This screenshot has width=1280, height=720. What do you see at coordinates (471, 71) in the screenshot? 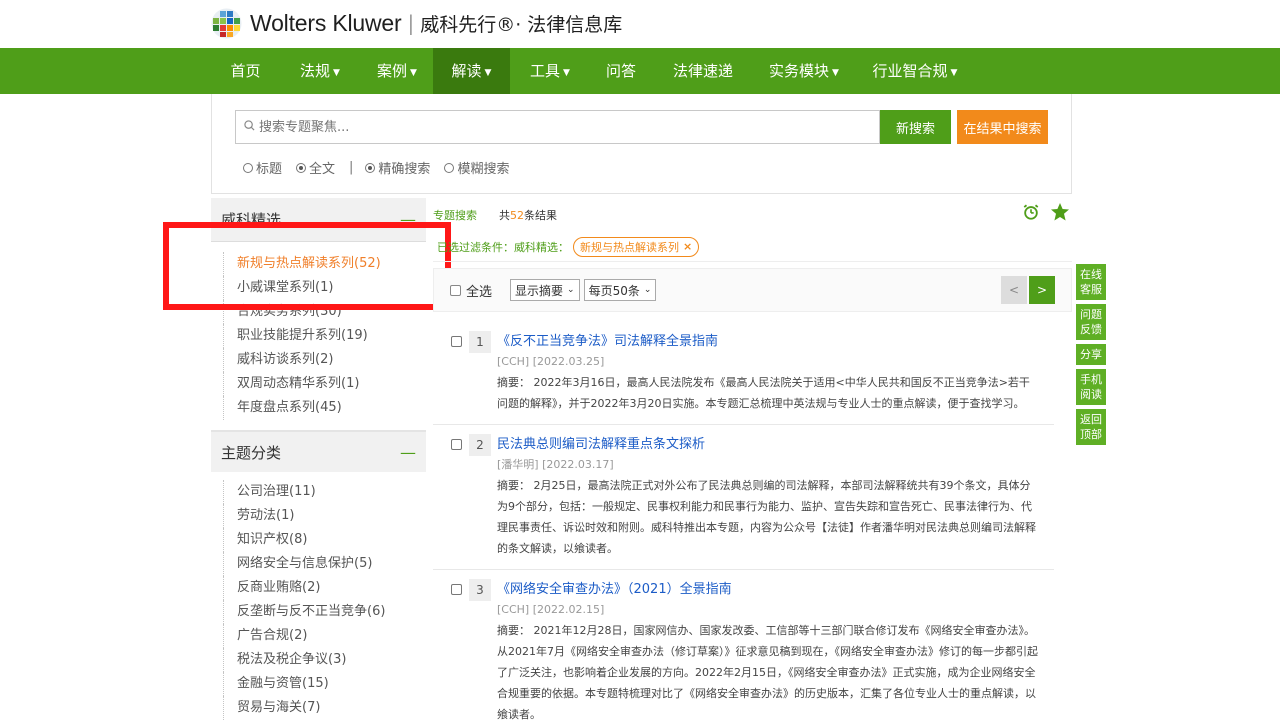
I see `nav-item-interpretation: 解读 ▼` at bounding box center [471, 71].